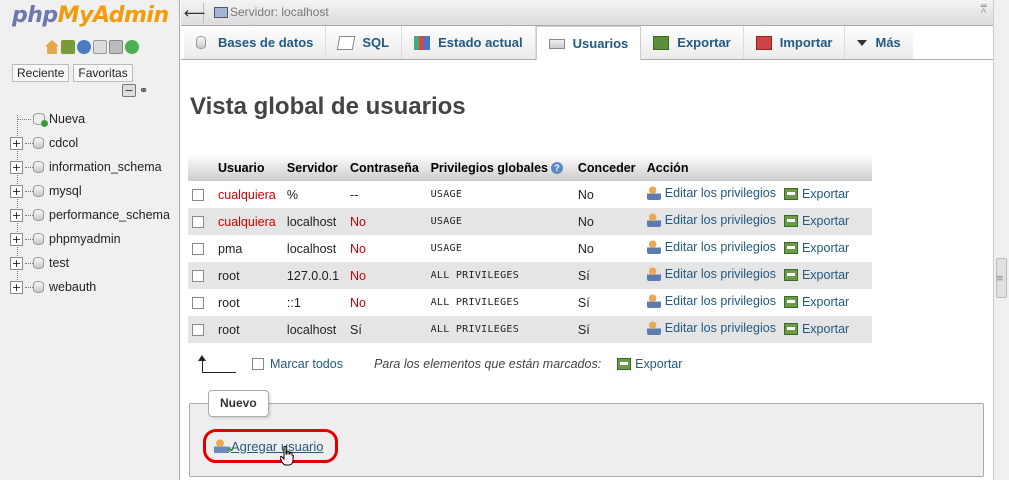  I want to click on phpmyadmin-logo: phpMyAdmin, so click(90, 15).